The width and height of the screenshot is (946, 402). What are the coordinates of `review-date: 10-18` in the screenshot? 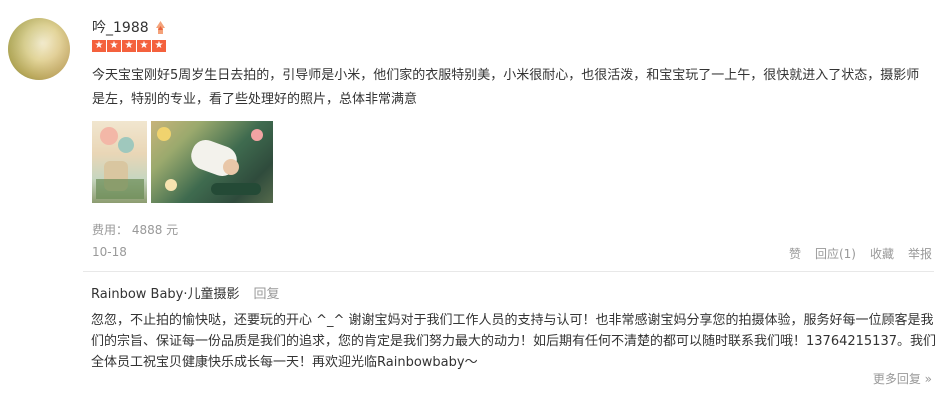 It's located at (109, 252).